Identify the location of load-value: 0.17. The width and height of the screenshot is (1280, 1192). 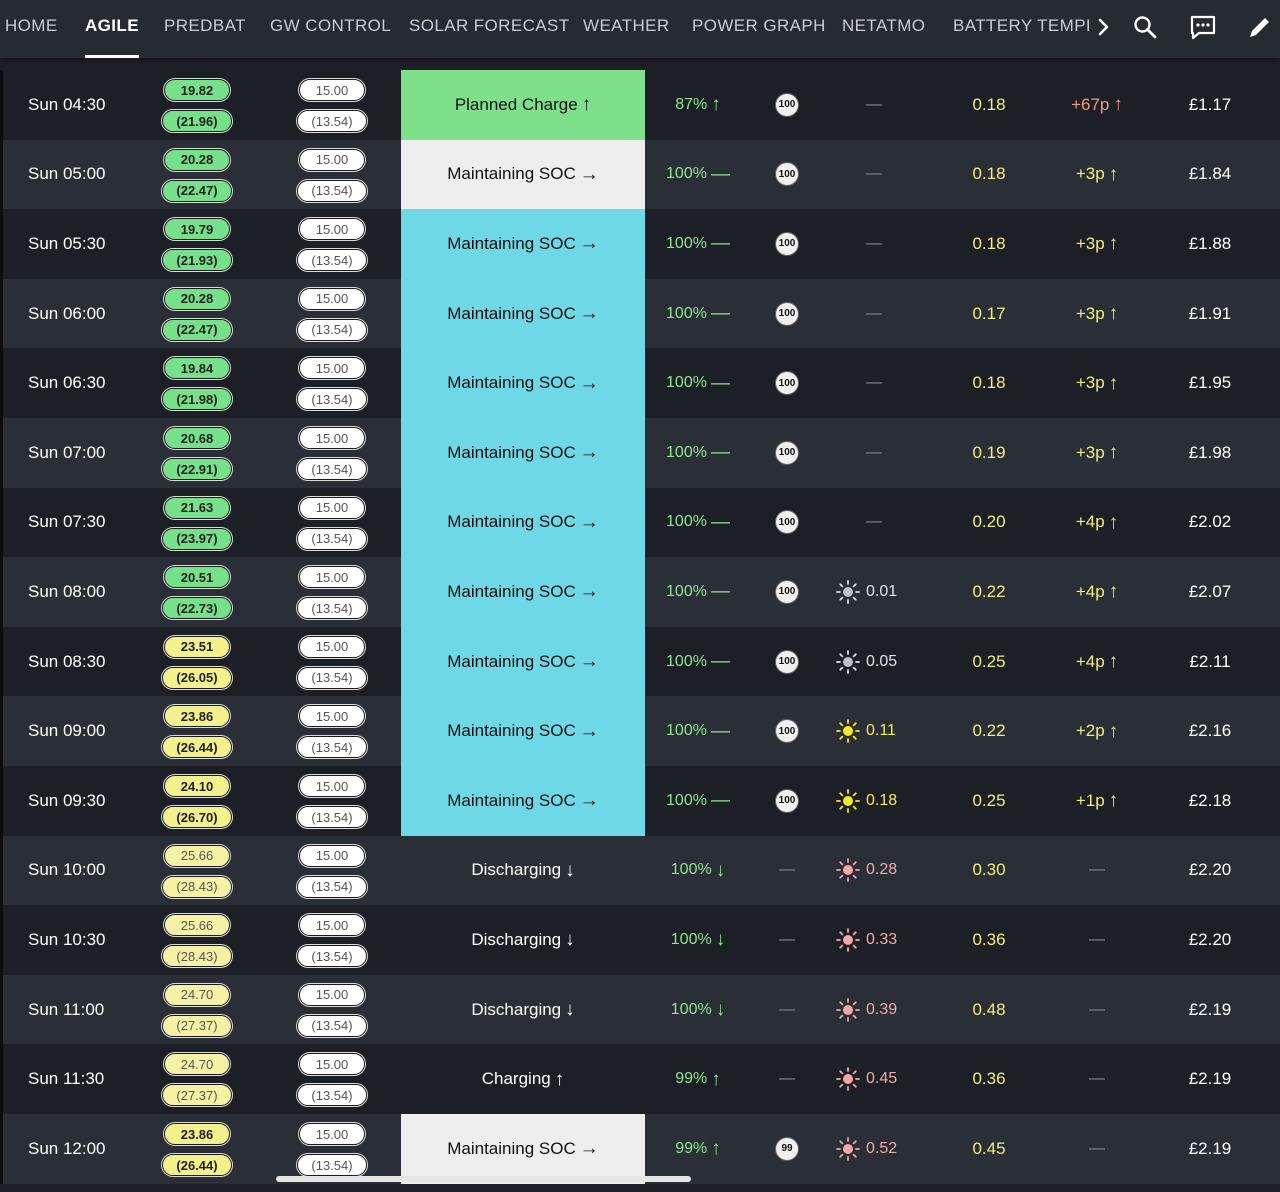
(989, 313).